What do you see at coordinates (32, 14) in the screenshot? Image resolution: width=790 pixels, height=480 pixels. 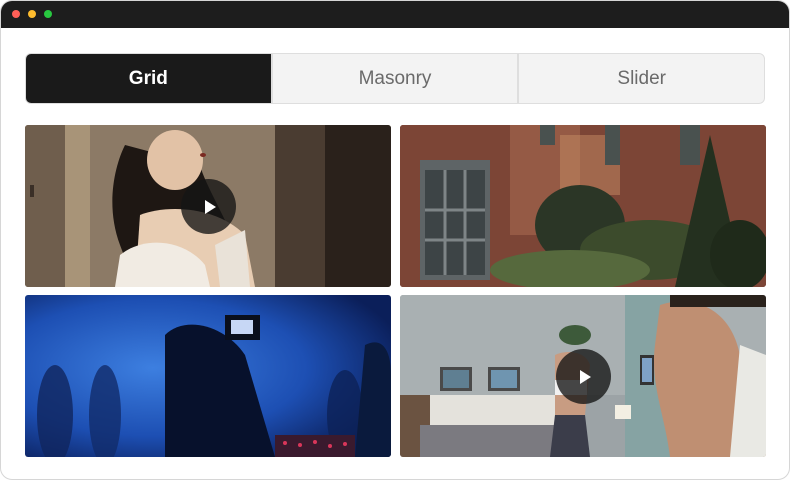 I see `minimize-window-button` at bounding box center [32, 14].